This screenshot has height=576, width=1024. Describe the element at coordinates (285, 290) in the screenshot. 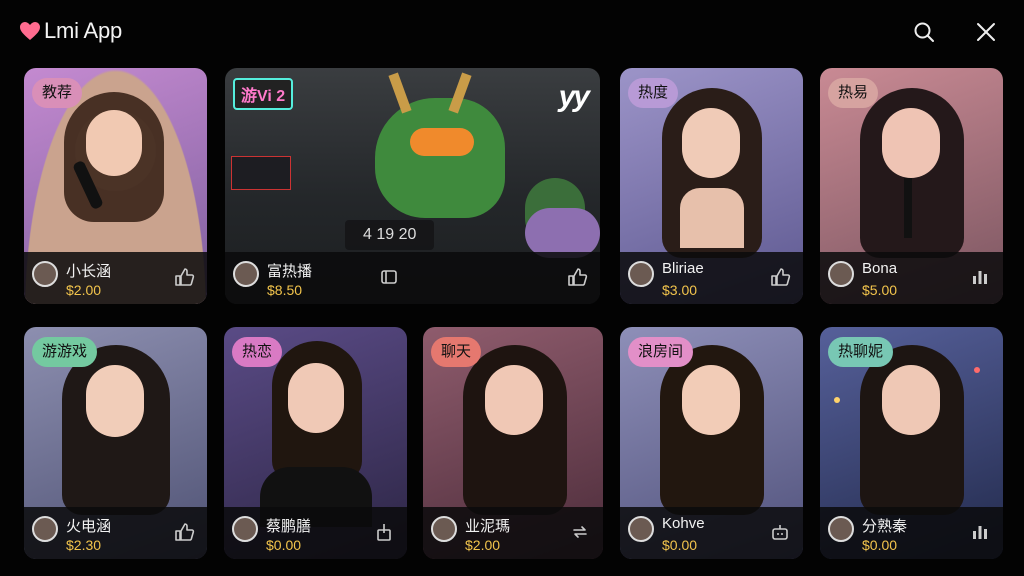

I see `price-label: $8.50` at that location.